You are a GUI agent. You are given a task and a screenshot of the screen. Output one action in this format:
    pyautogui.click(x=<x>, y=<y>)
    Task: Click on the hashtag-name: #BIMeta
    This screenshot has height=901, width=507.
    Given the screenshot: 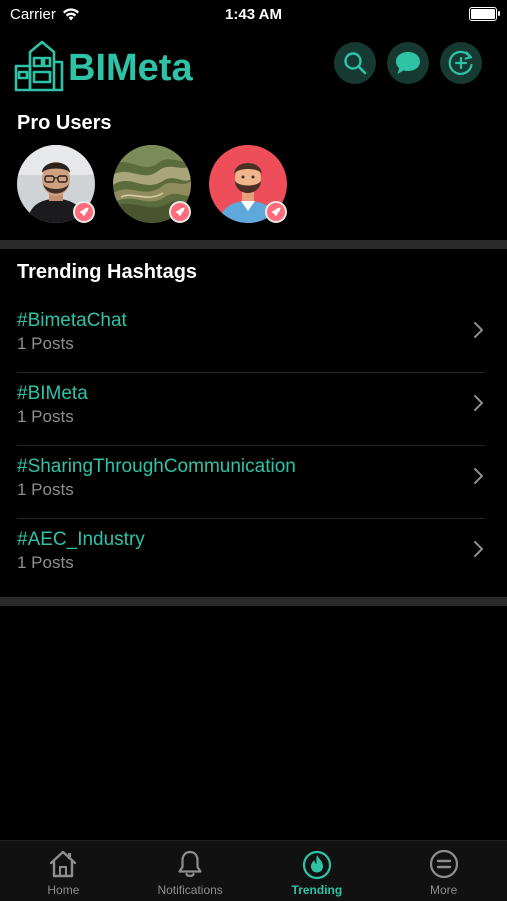 What is the action you would take?
    pyautogui.click(x=52, y=393)
    